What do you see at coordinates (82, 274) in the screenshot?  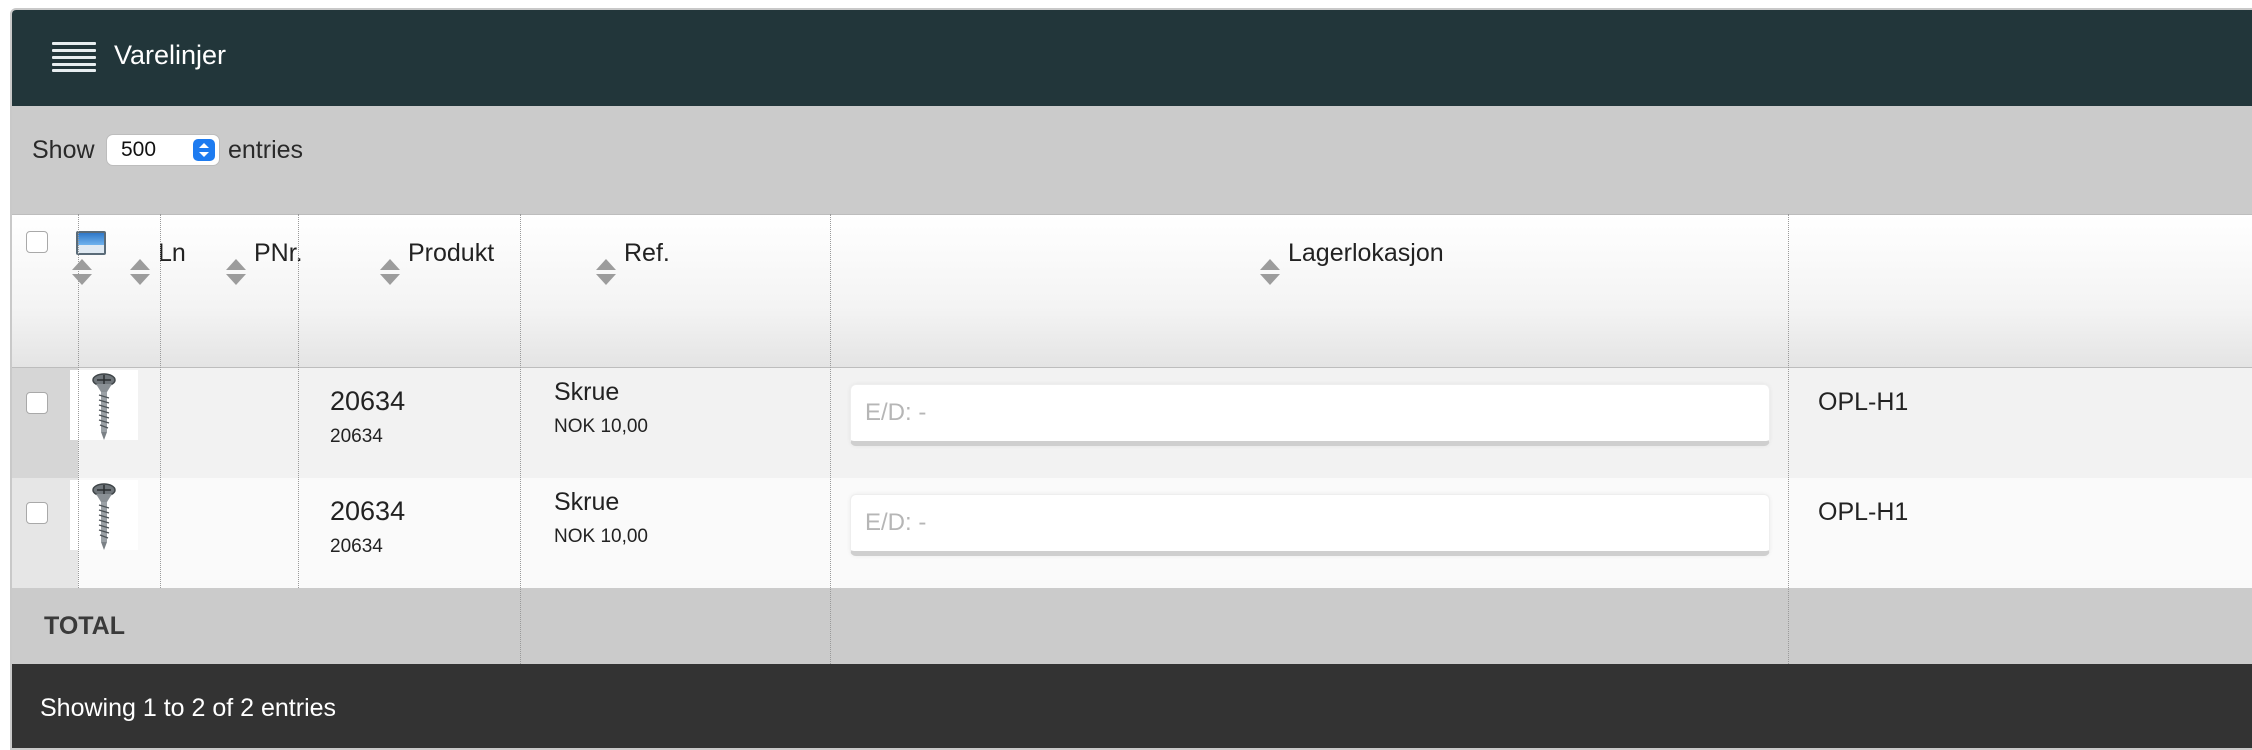 I see `sort-image-icon` at bounding box center [82, 274].